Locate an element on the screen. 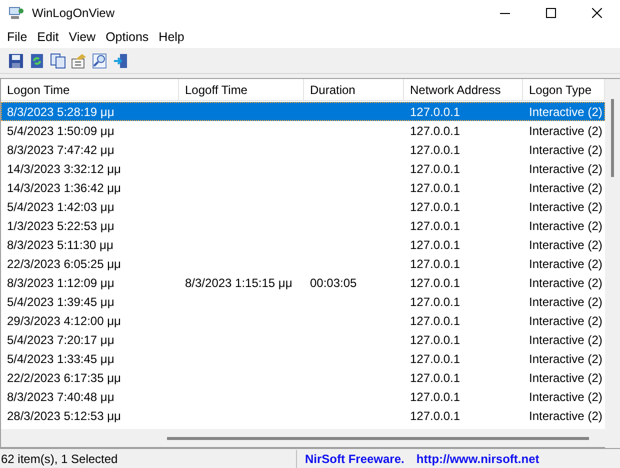 The height and width of the screenshot is (468, 620). table-cell: 8/3/2023 1:15:15 μμ is located at coordinates (238, 283).